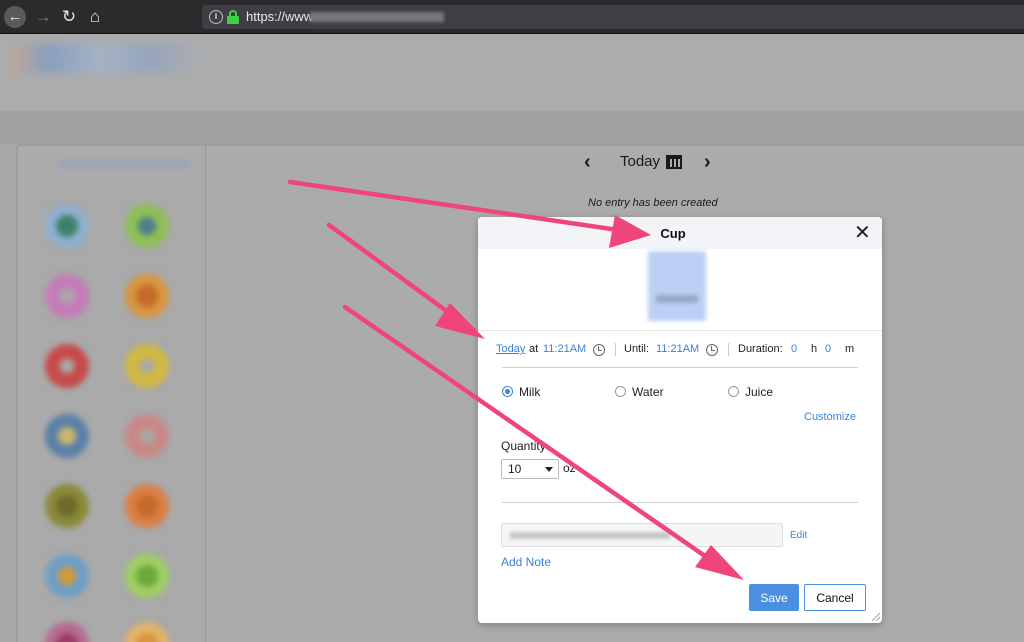 Image resolution: width=1024 pixels, height=642 pixels. Describe the element at coordinates (534, 349) in the screenshot. I see `at-label: at` at that location.